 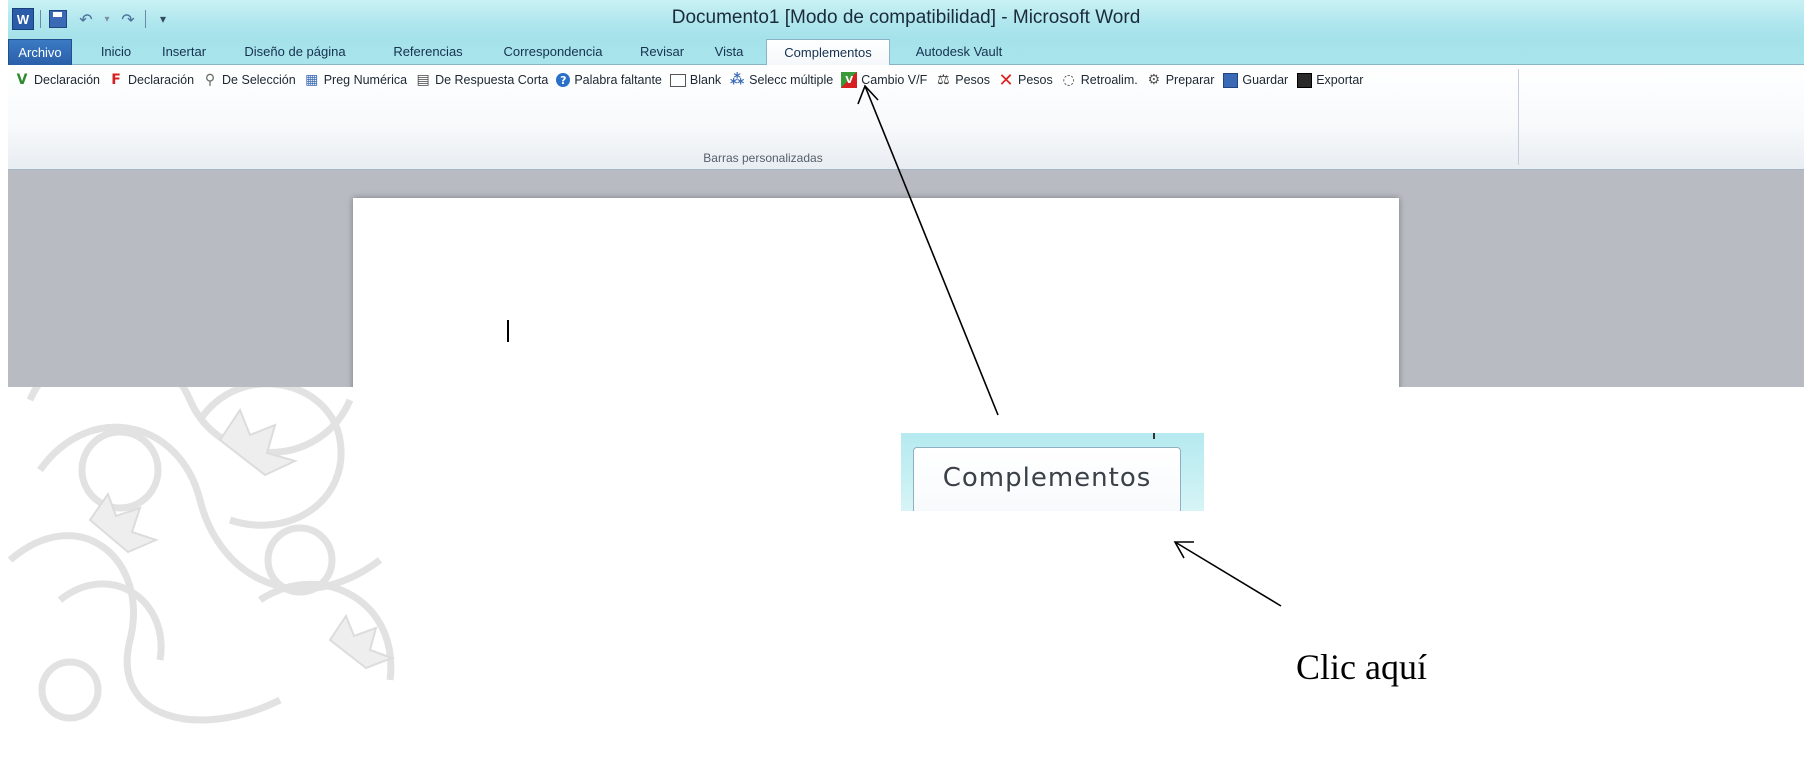 What do you see at coordinates (737, 80) in the screenshot?
I see `hierarchy-icon: ⁂` at bounding box center [737, 80].